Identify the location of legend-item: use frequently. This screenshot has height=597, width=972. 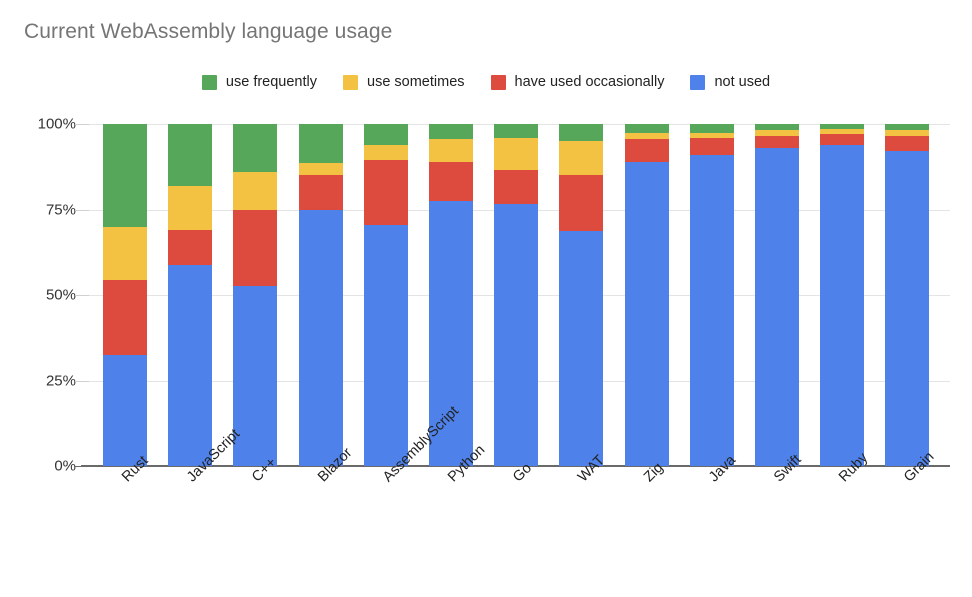
(259, 82).